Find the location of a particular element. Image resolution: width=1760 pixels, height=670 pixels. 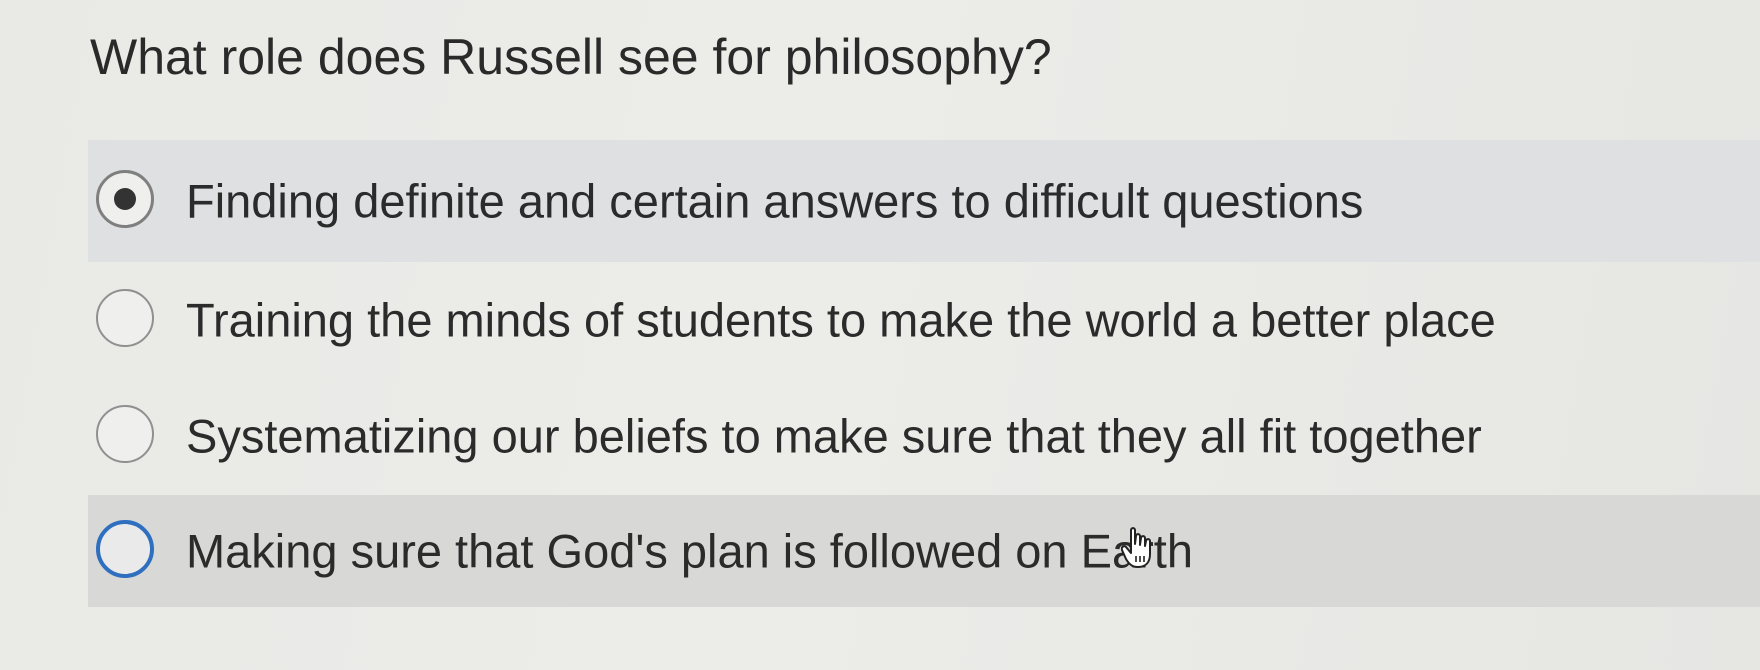

hand-pointer-icon is located at coordinates (1136, 547).